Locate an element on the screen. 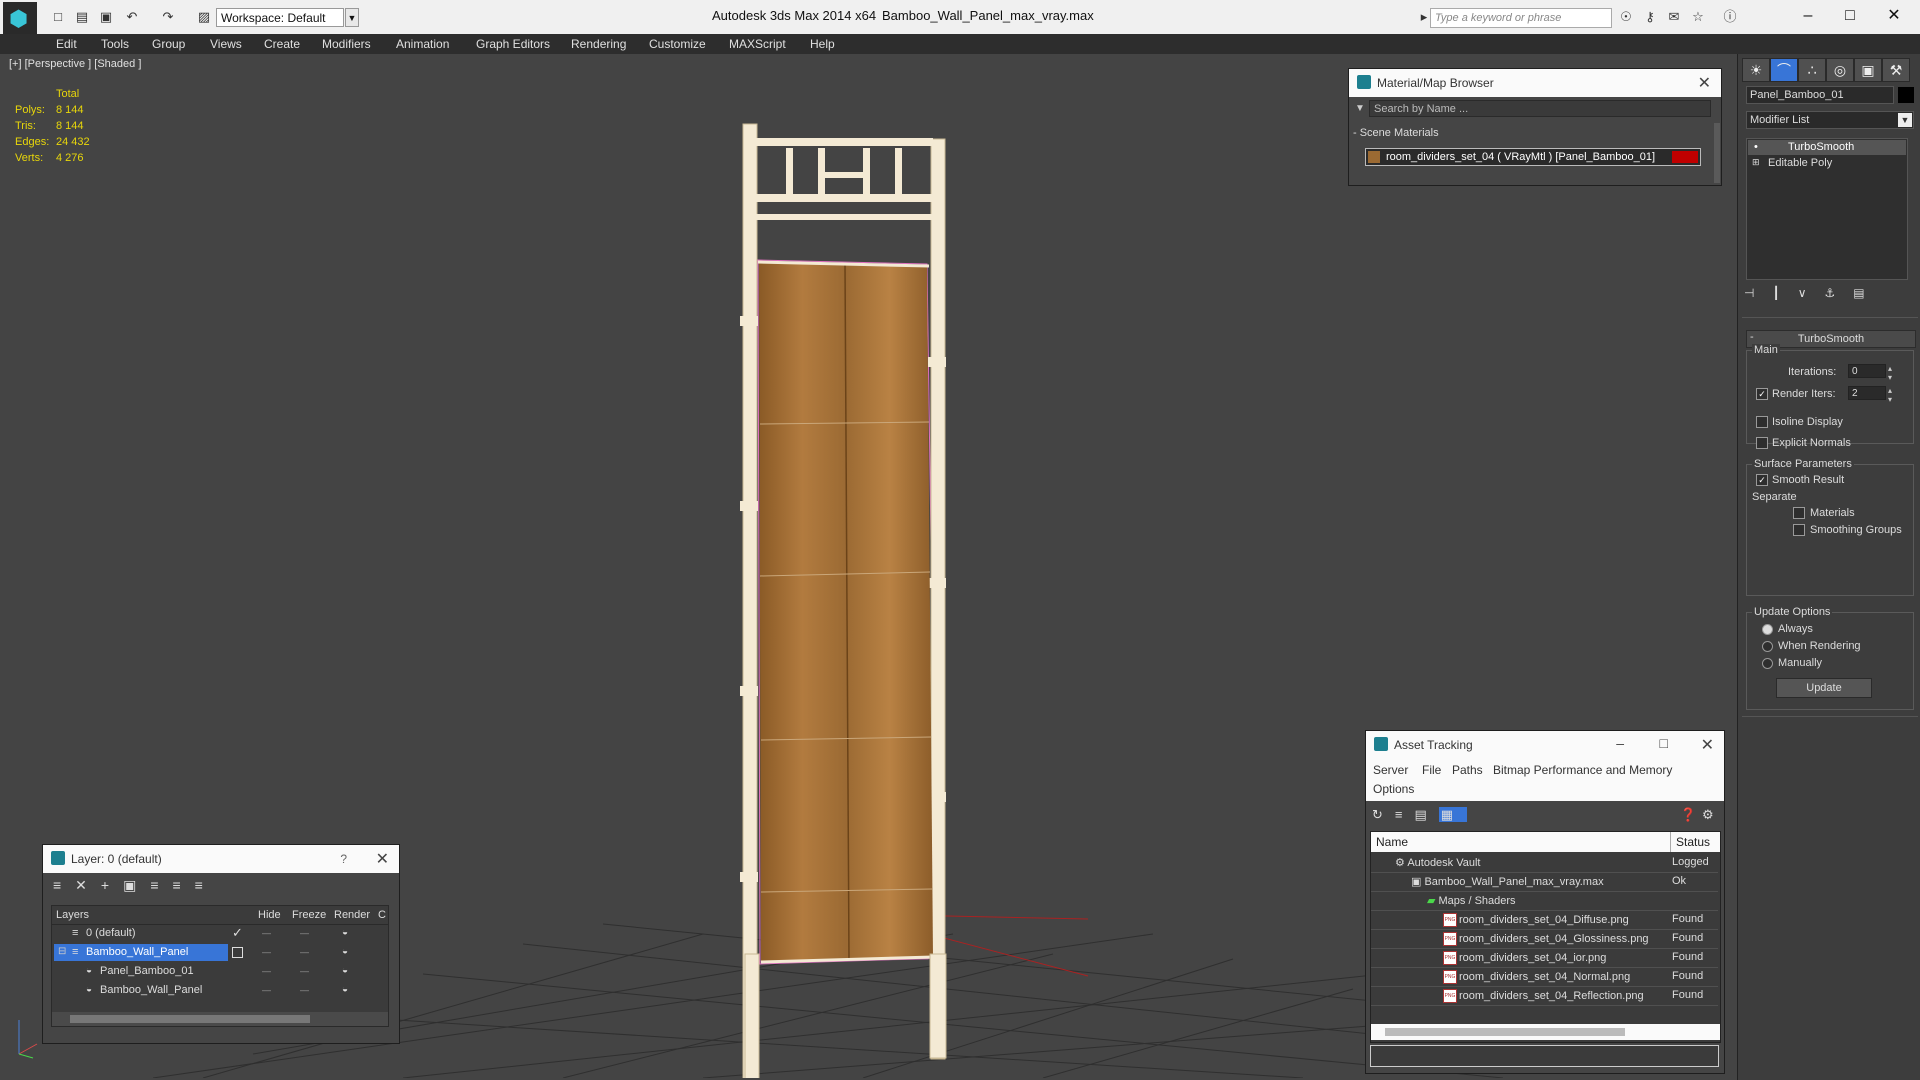 The height and width of the screenshot is (1080, 1920). menu-tools: Tools is located at coordinates (115, 44).